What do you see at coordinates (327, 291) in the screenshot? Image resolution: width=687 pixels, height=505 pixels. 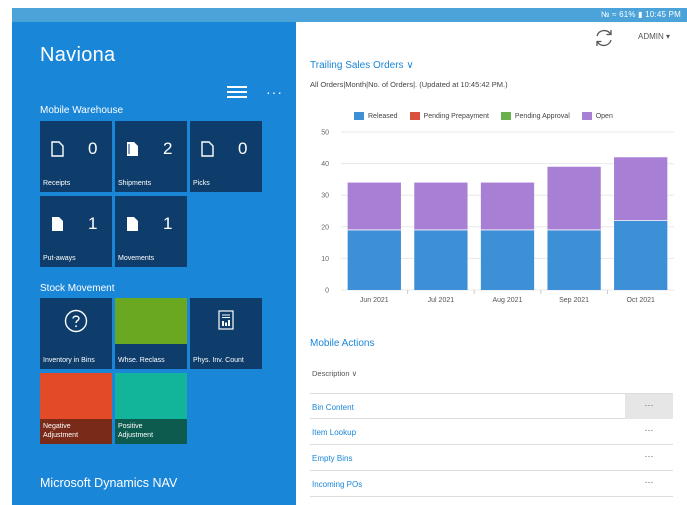 I see `y-tick-label: 0` at bounding box center [327, 291].